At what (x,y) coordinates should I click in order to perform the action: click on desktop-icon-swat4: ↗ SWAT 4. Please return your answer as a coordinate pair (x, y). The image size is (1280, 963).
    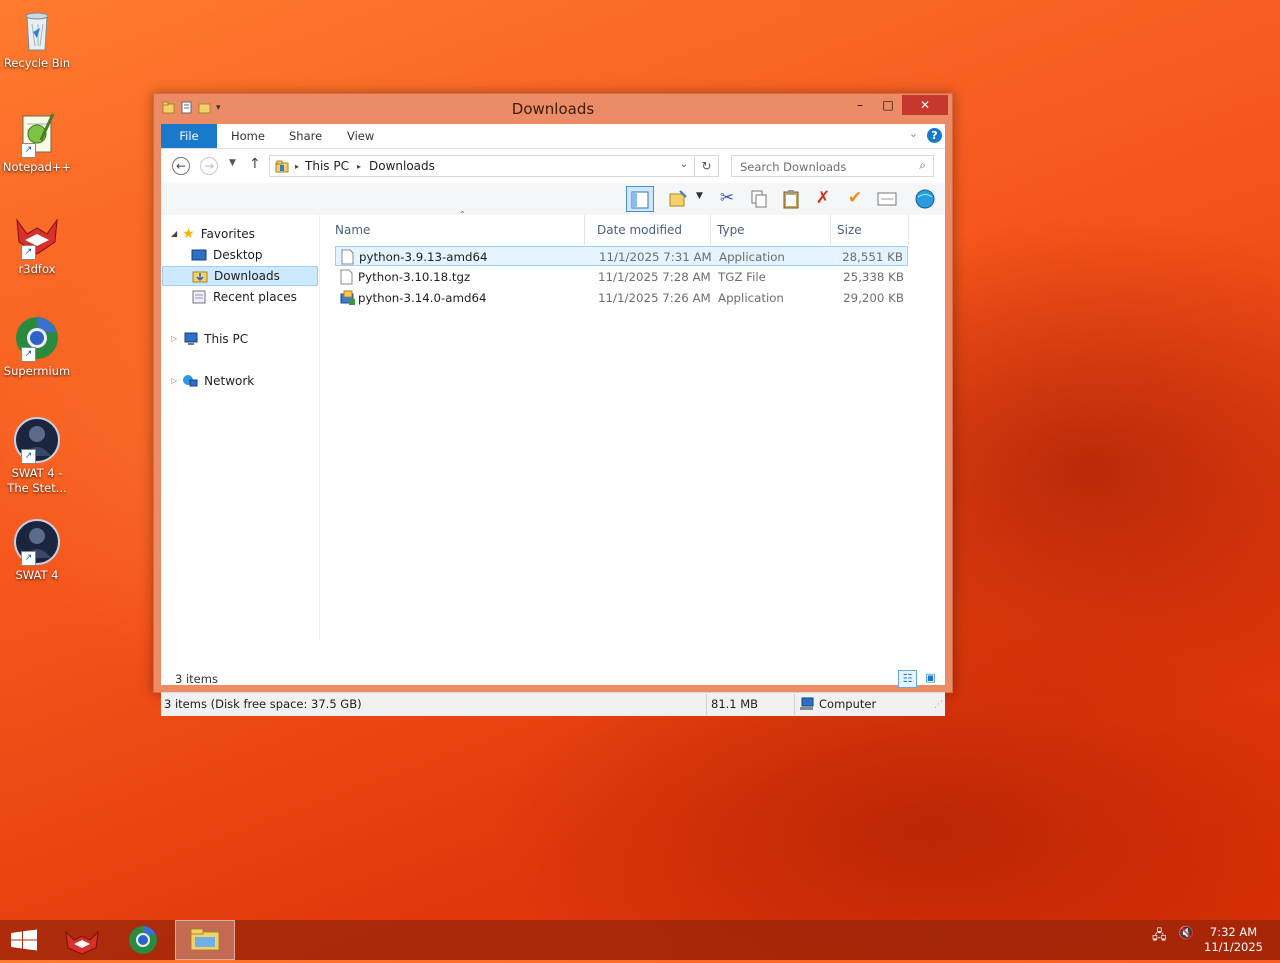
    Looking at the image, I should click on (37, 550).